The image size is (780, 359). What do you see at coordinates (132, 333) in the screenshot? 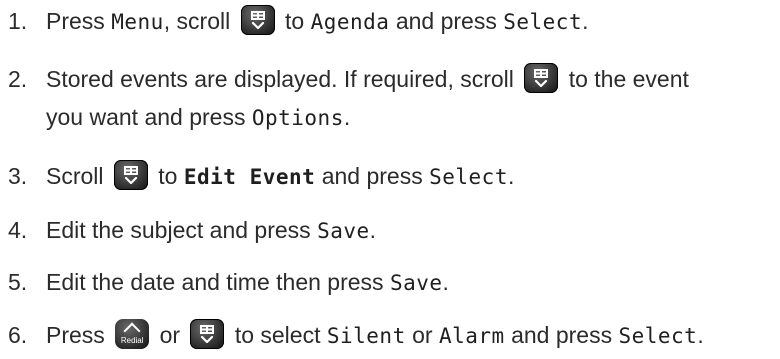
I see `redial-up-key-icon: Redial` at bounding box center [132, 333].